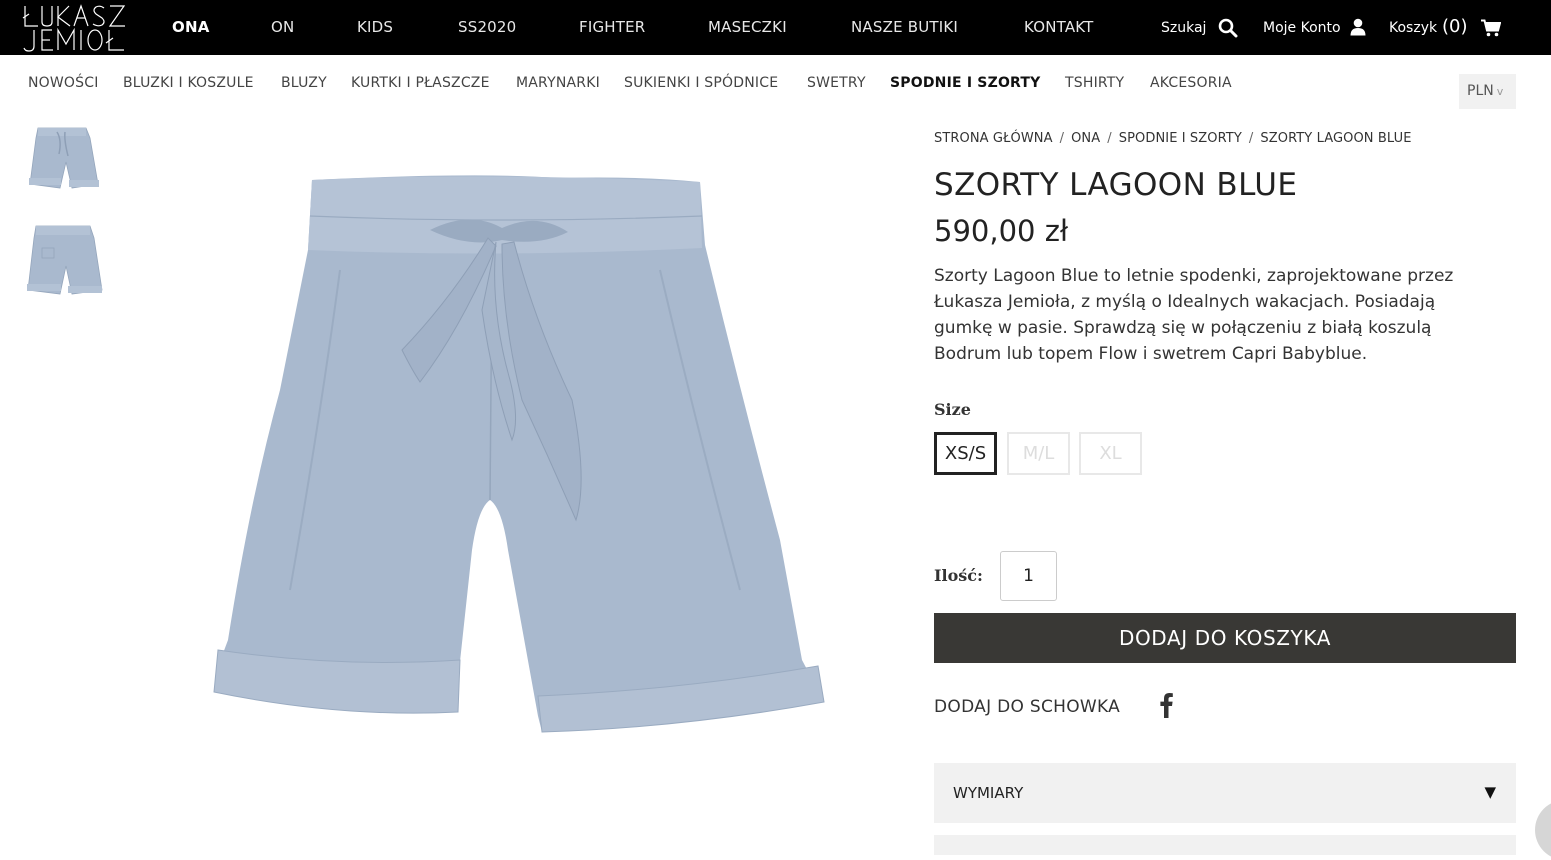  Describe the element at coordinates (375, 27) in the screenshot. I see `main-nav-kids: KIDS` at that location.